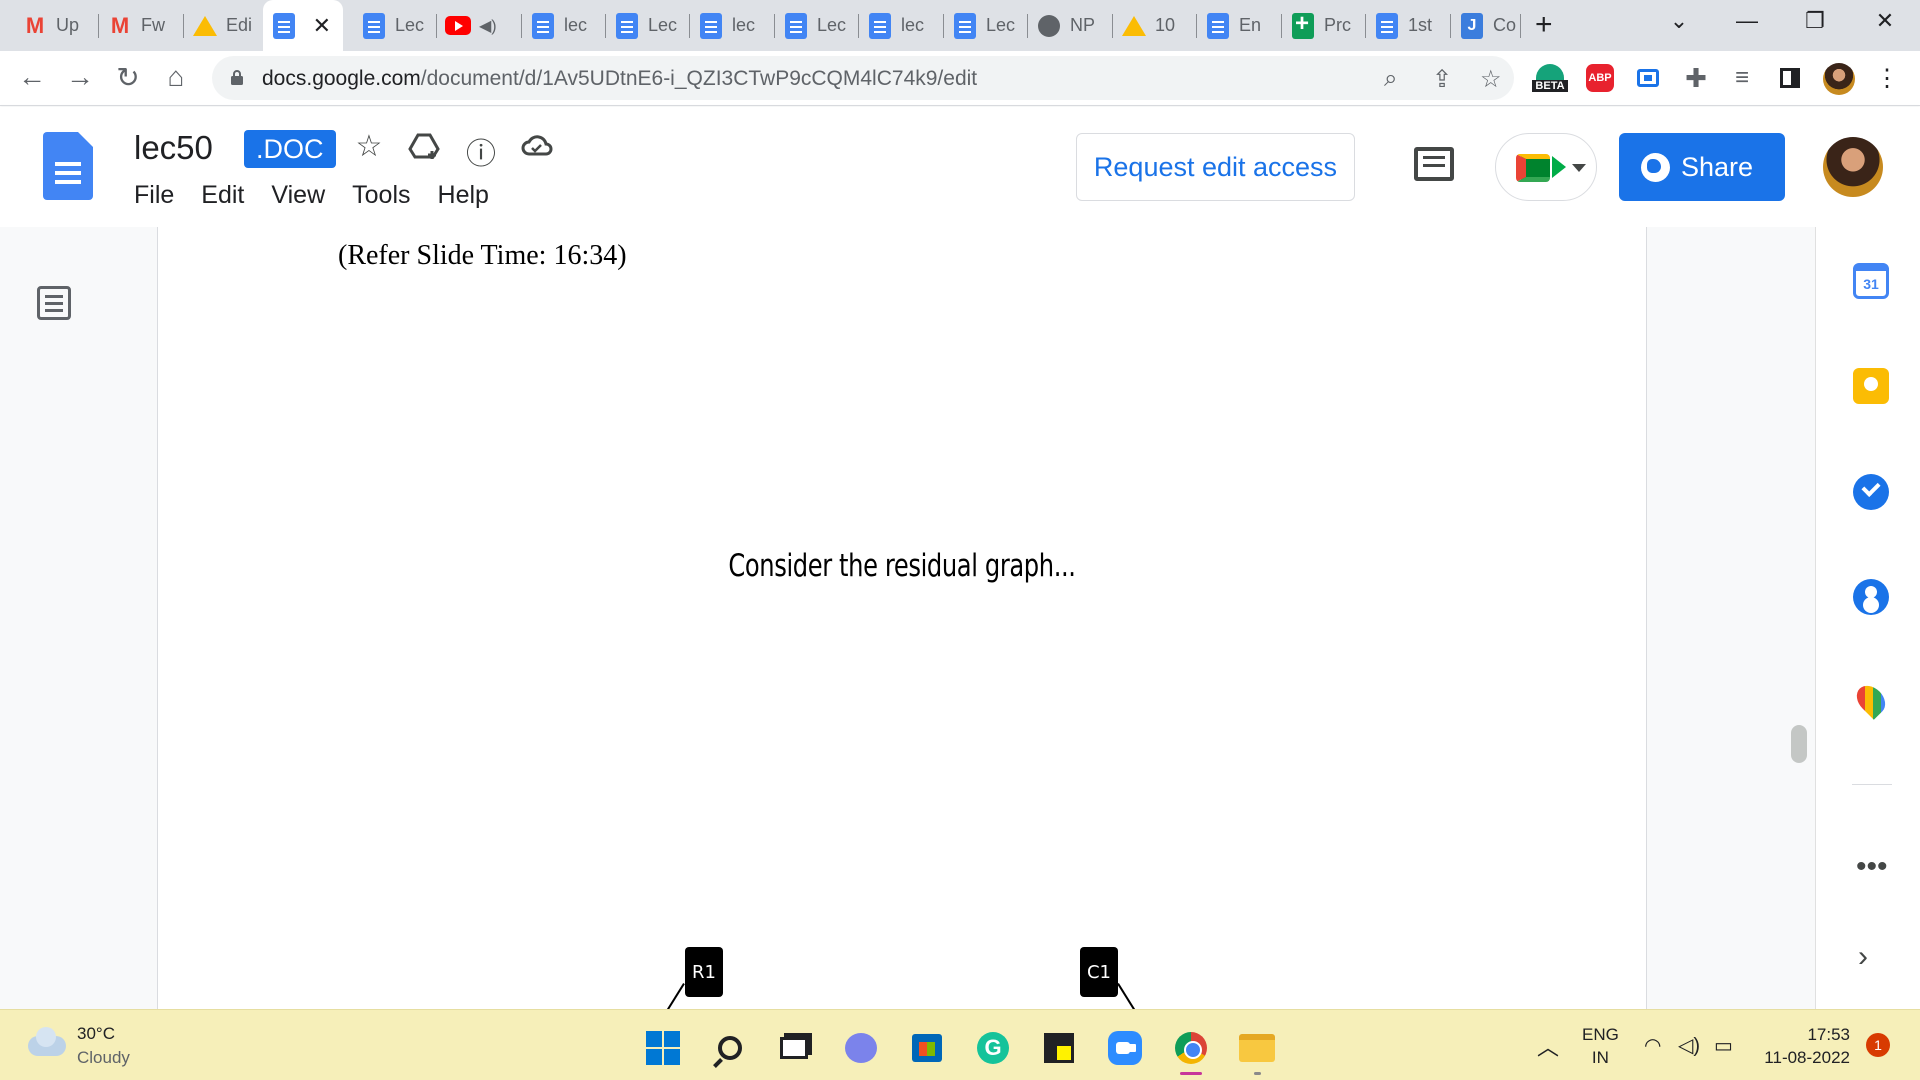 This screenshot has width=1920, height=1080. Describe the element at coordinates (1652, 1045) in the screenshot. I see `wifi-icon: ◠` at that location.